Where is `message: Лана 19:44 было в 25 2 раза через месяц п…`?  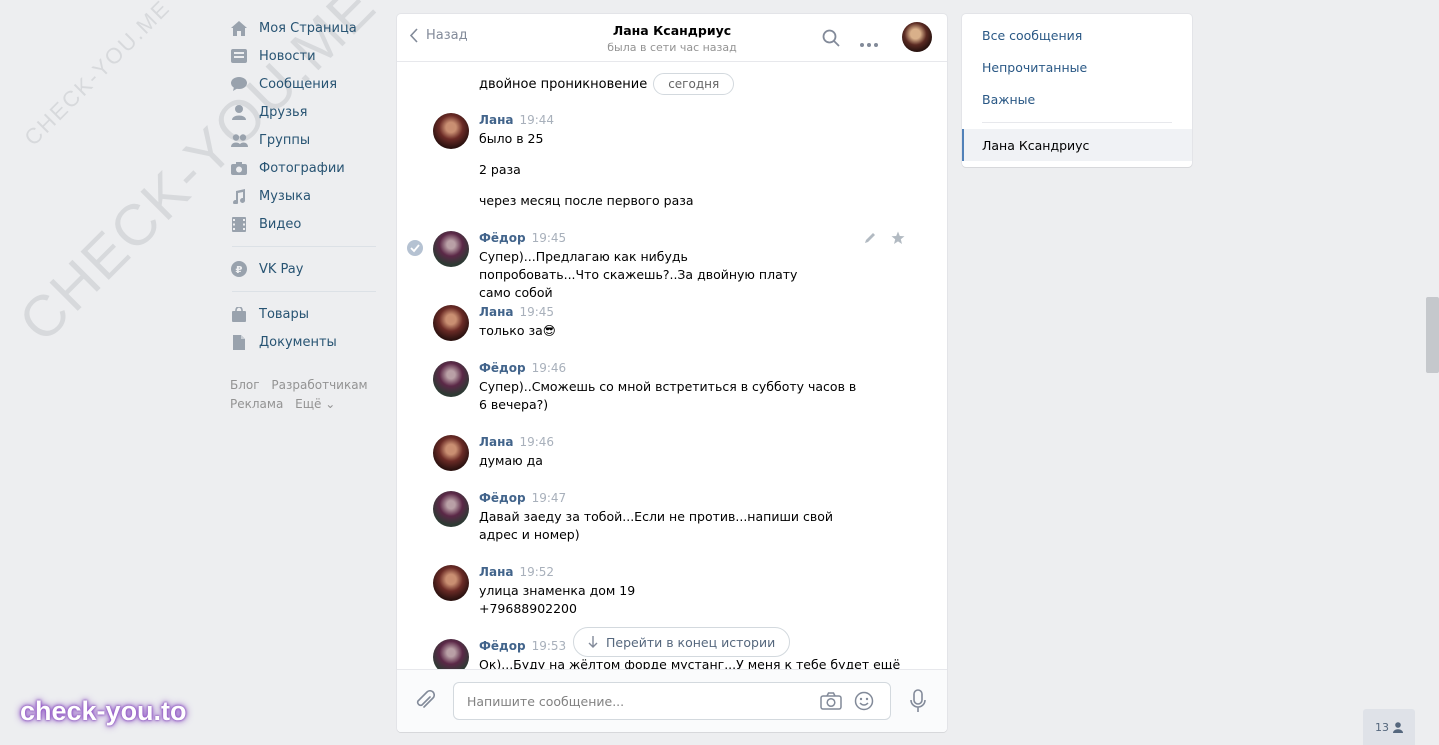 message: Лана 19:44 было в 25 2 раза через месяц п… is located at coordinates (673, 168).